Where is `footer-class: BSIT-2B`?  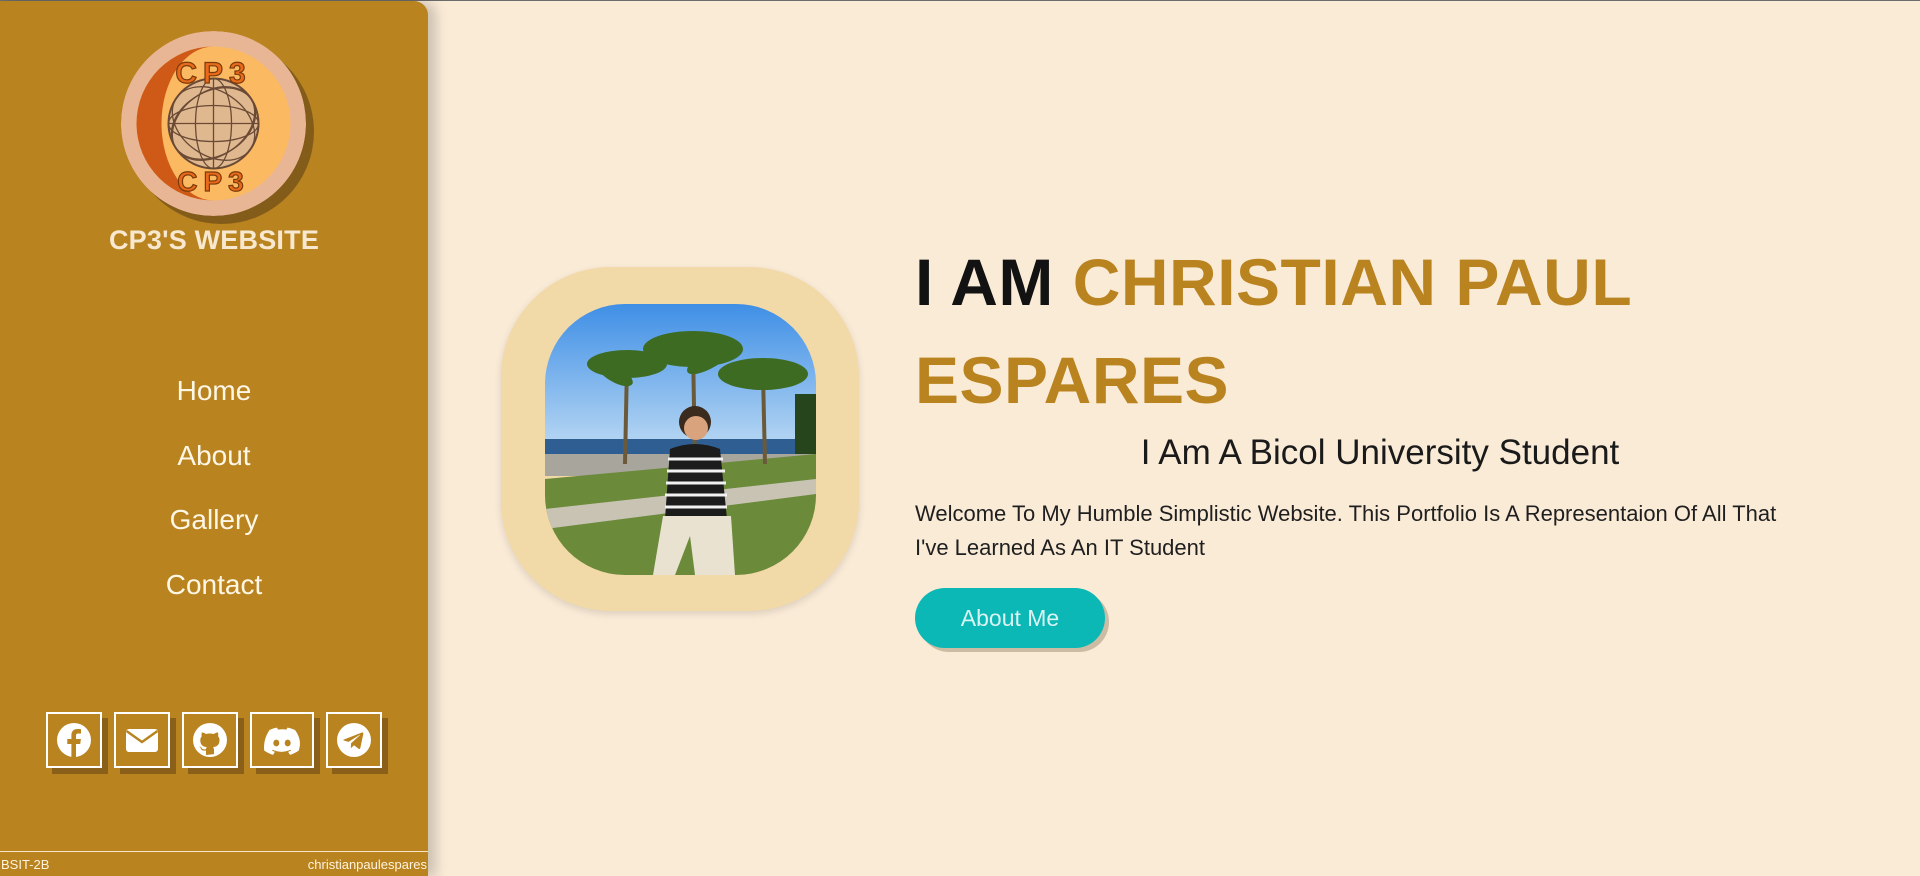
footer-class: BSIT-2B is located at coordinates (25, 864).